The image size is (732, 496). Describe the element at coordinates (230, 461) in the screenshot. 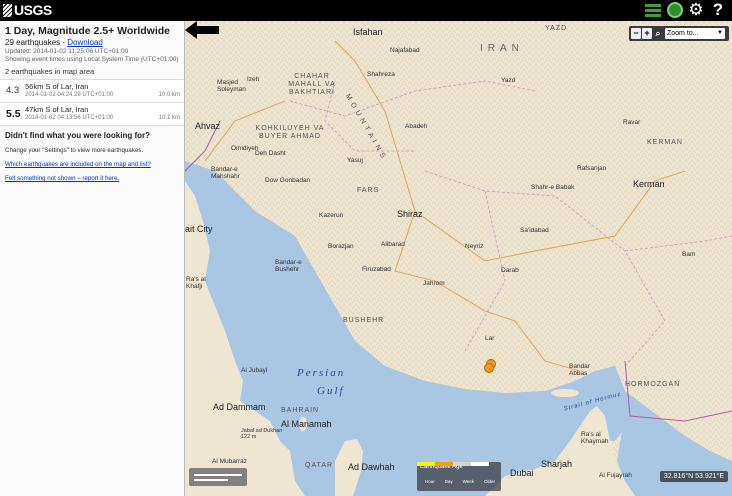

I see `map-label-mubarraz: Al Mubarraz` at that location.